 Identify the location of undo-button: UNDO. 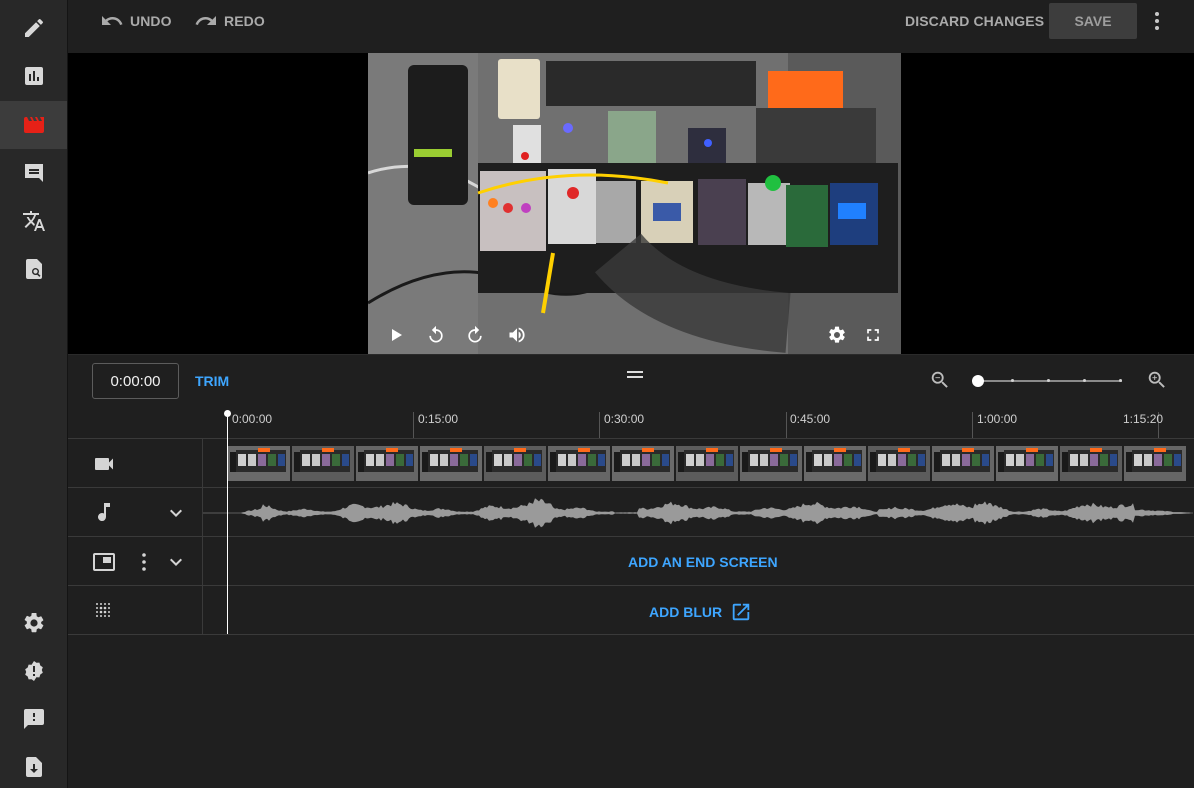
(136, 21).